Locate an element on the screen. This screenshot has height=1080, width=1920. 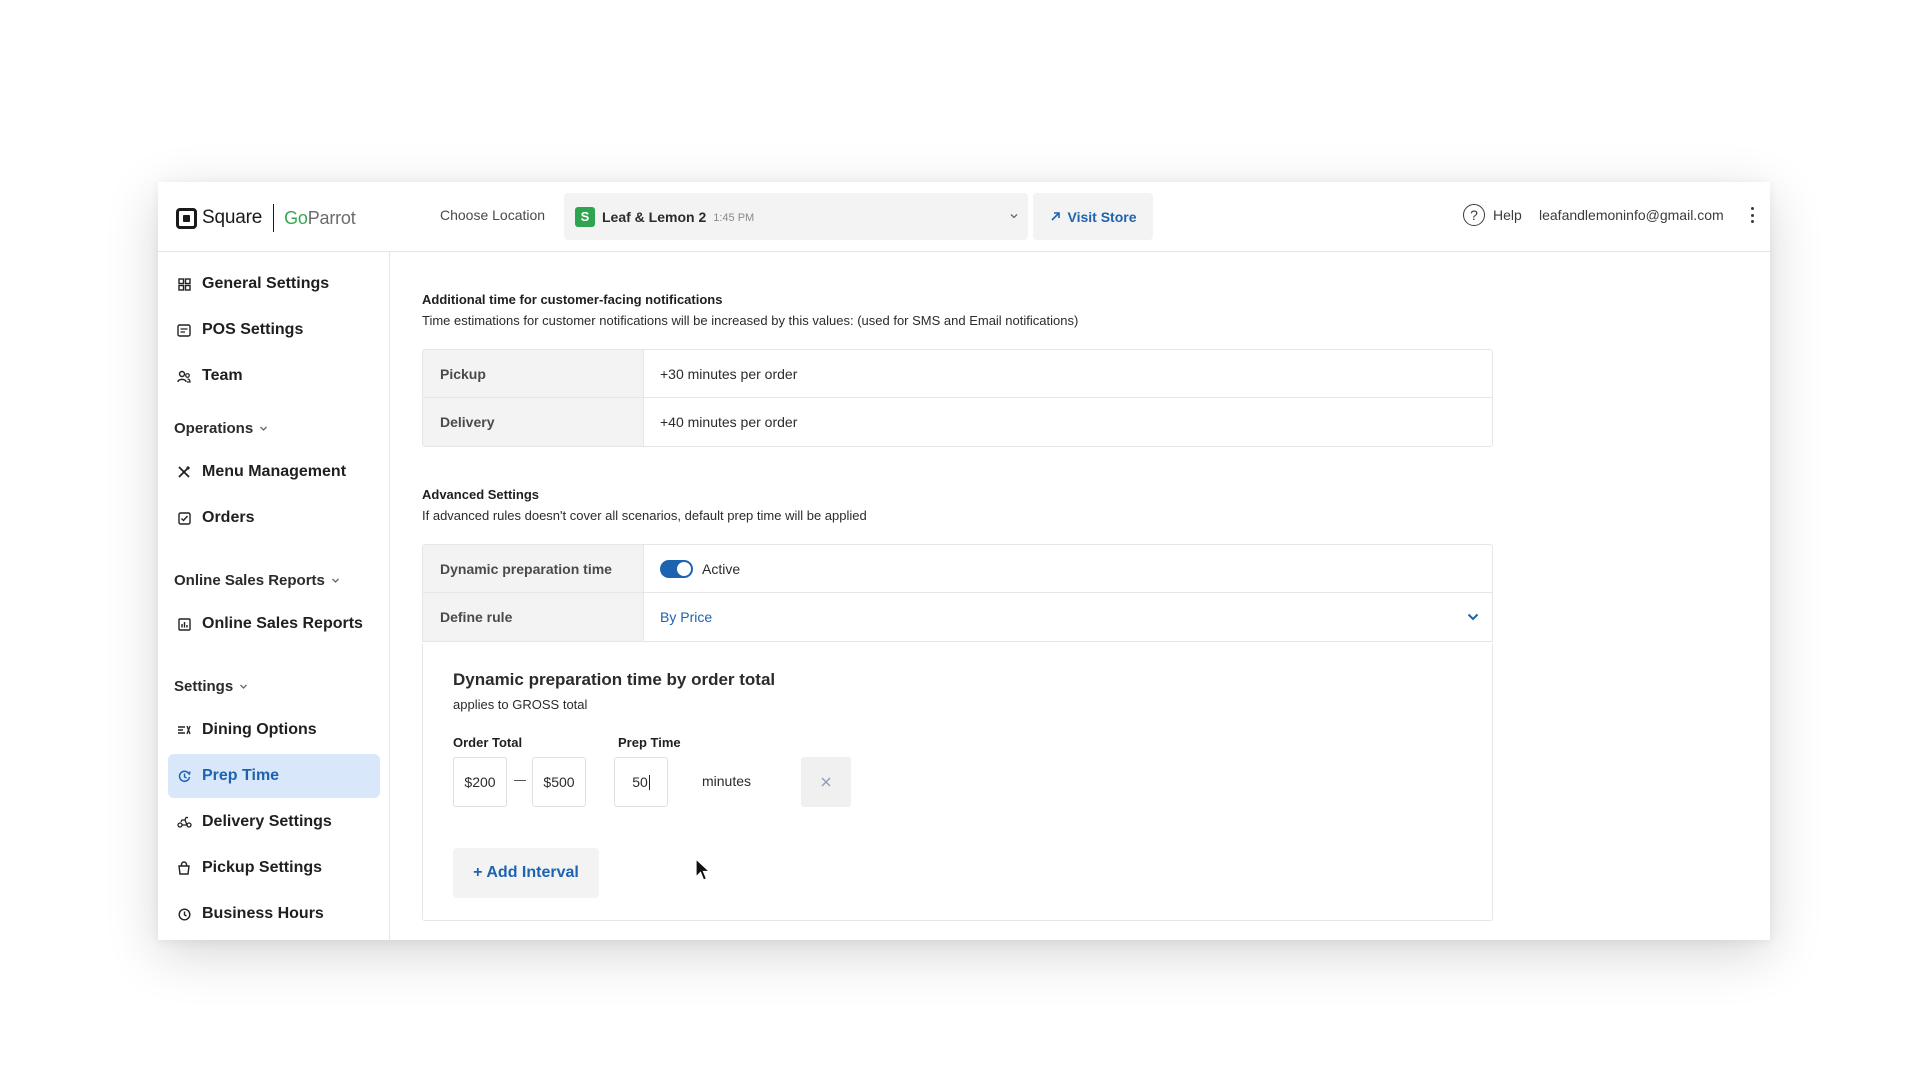
sidebar-item-label: Delivery Settings is located at coordinates (267, 821).